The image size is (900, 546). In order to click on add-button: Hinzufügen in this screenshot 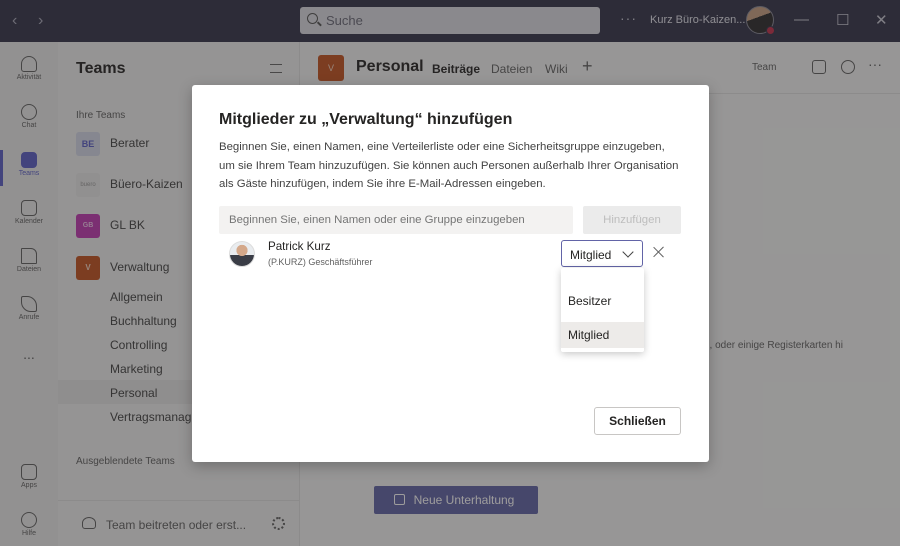, I will do `click(632, 220)`.